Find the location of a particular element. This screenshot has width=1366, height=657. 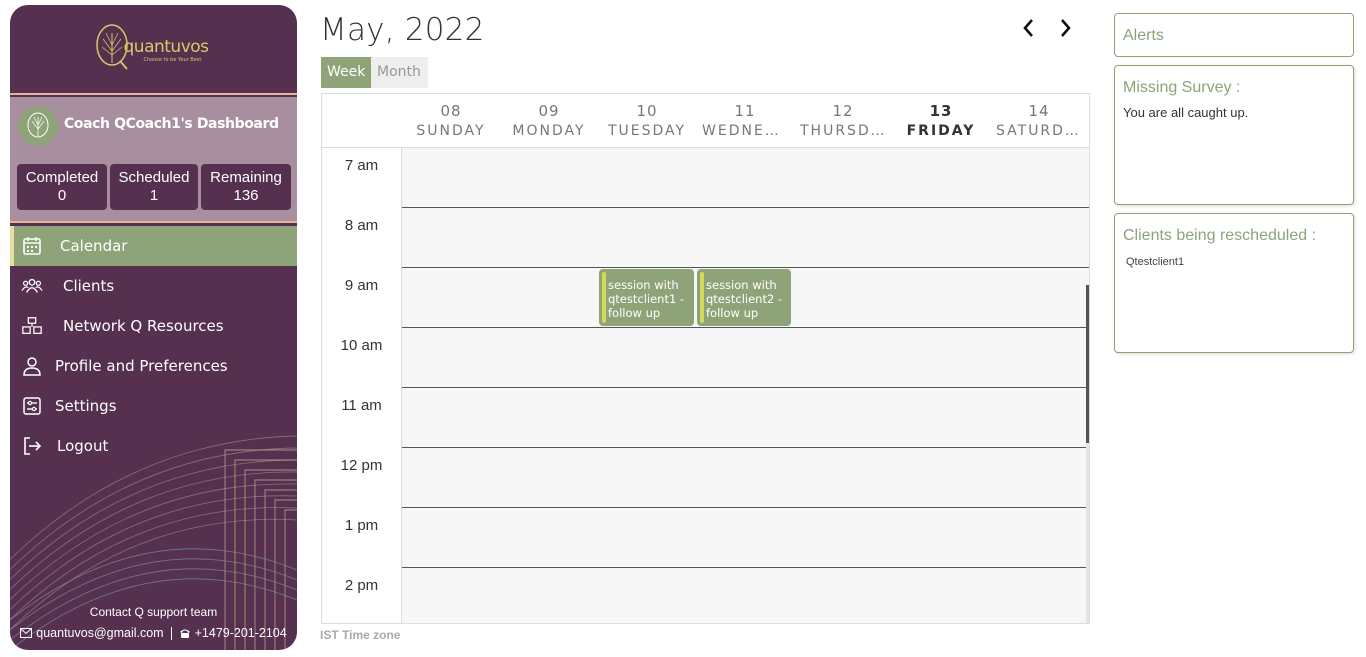

calendar-pager is located at coordinates (1047, 28).